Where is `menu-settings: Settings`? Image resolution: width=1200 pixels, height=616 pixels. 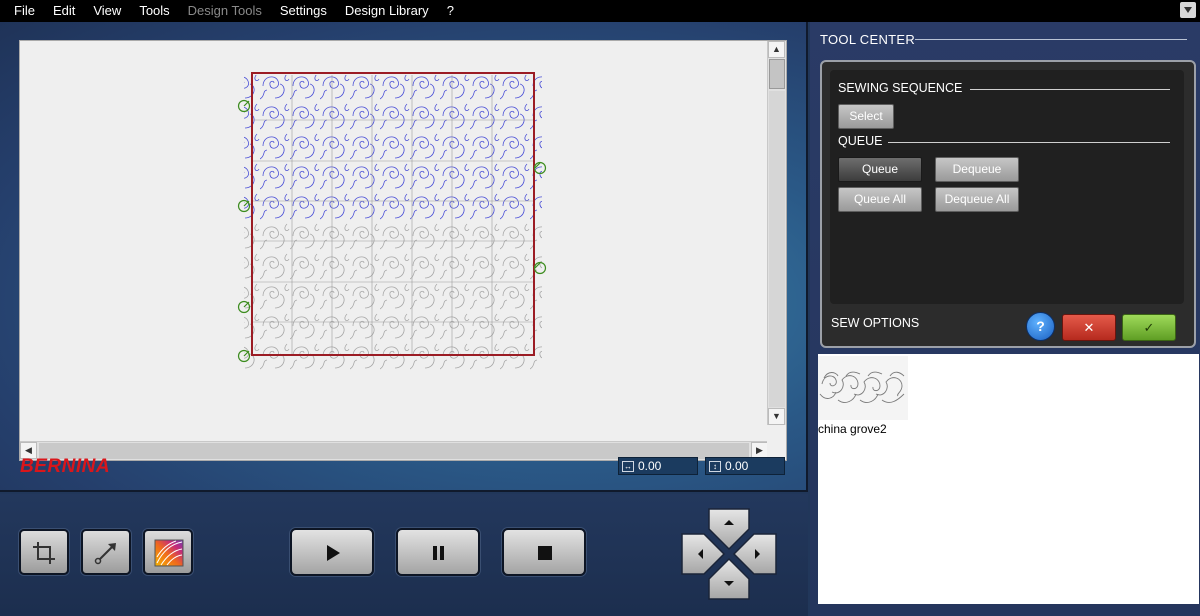
menu-settings: Settings is located at coordinates (303, 11).